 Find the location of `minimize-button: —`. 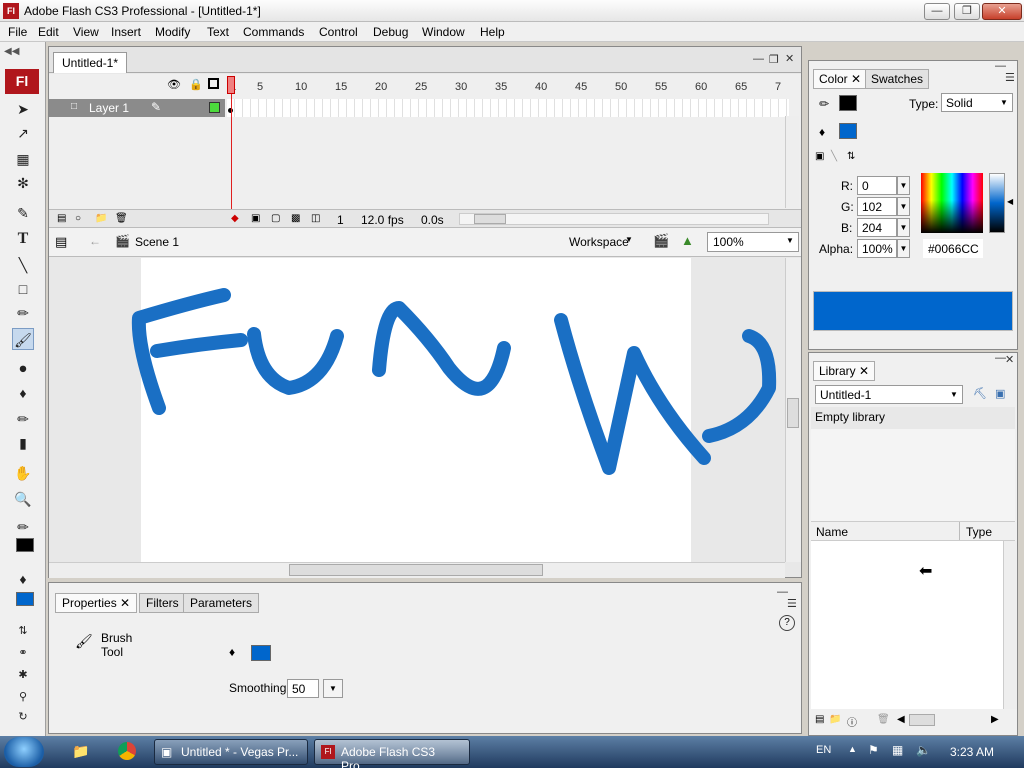

minimize-button: — is located at coordinates (937, 11).